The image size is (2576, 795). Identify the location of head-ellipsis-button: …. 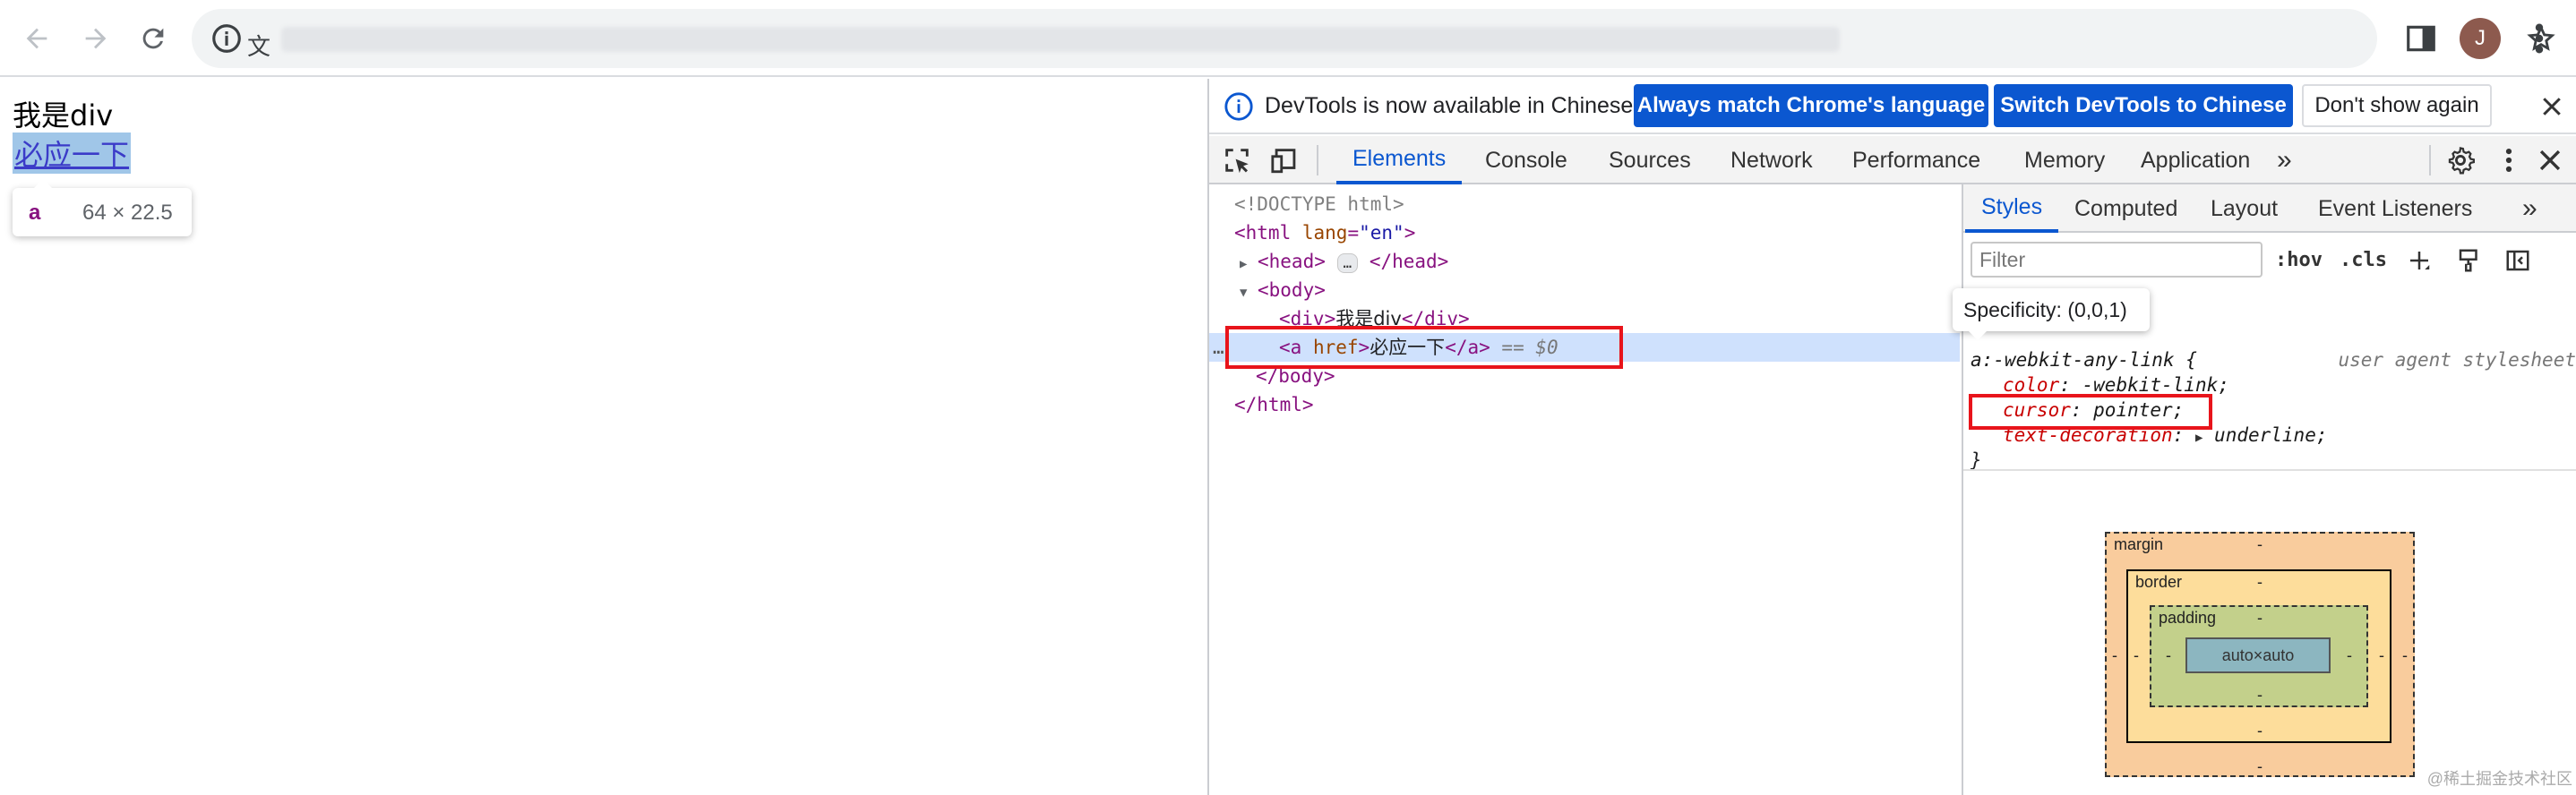
(1347, 263).